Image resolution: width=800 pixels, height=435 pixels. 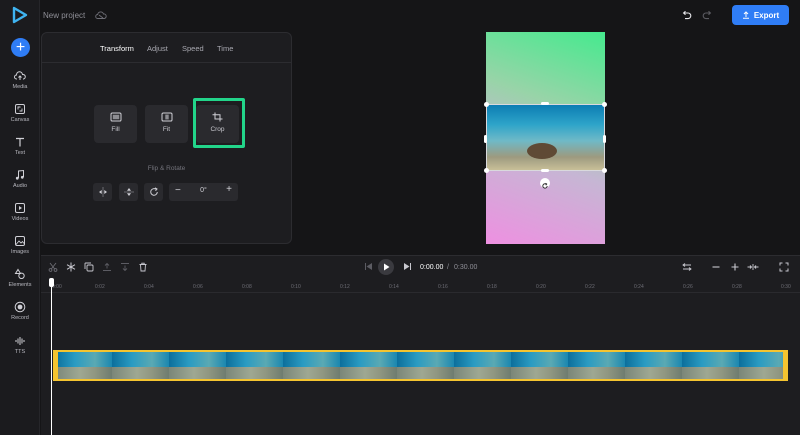 I want to click on turtle-image, so click(x=542, y=151).